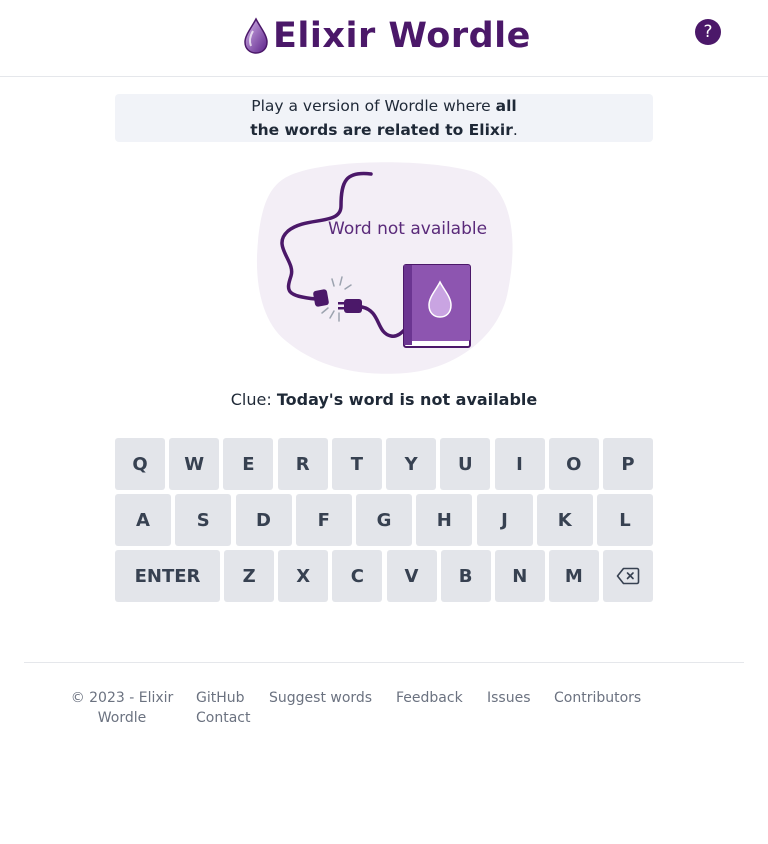  What do you see at coordinates (509, 698) in the screenshot?
I see `footer-link-issues: Issues` at bounding box center [509, 698].